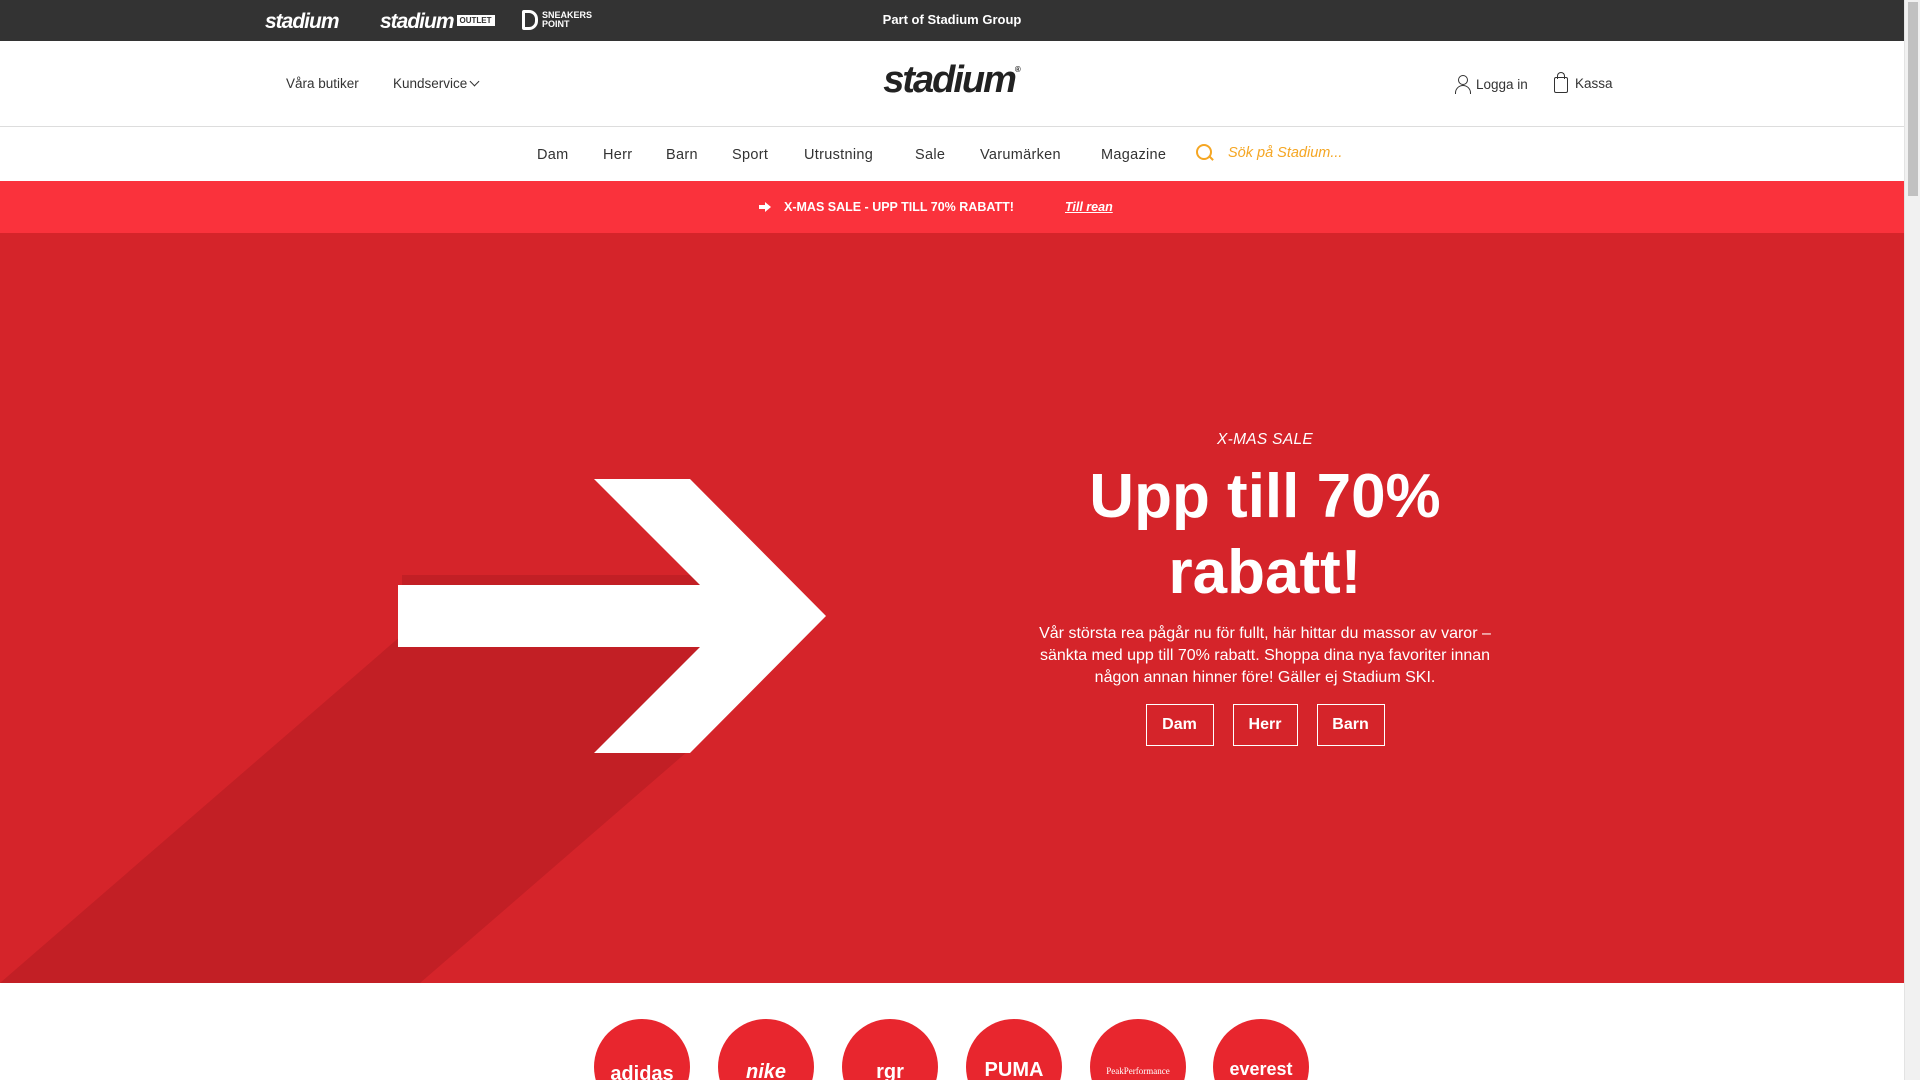  Describe the element at coordinates (1561, 82) in the screenshot. I see `shopping-bag-icon` at that location.